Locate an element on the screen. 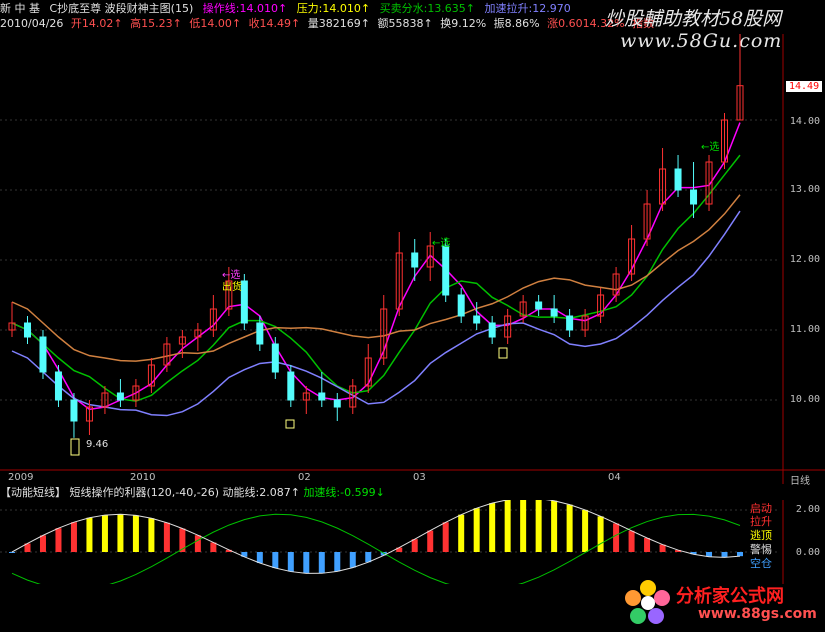 The width and height of the screenshot is (825, 632). date-tick-feb: 02 is located at coordinates (304, 477).